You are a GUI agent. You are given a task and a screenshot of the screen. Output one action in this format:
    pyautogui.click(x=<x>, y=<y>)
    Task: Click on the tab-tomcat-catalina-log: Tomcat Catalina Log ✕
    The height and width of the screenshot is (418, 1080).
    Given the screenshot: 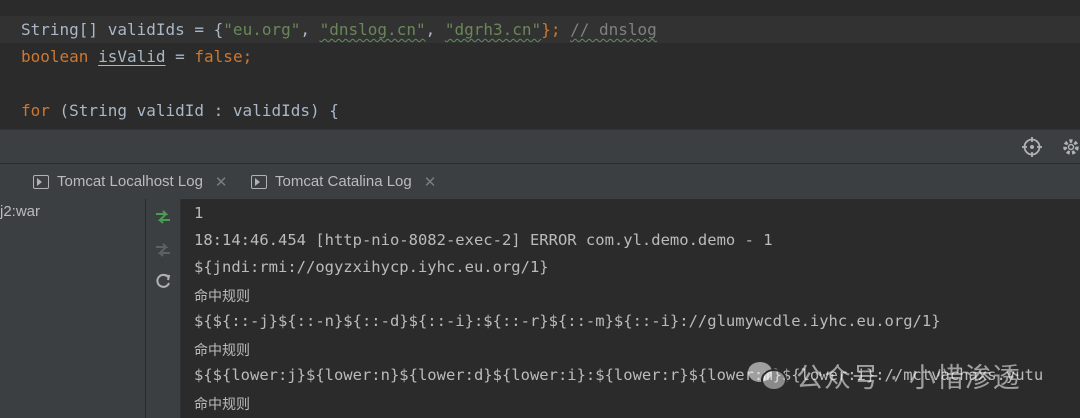 What is the action you would take?
    pyautogui.click(x=343, y=181)
    